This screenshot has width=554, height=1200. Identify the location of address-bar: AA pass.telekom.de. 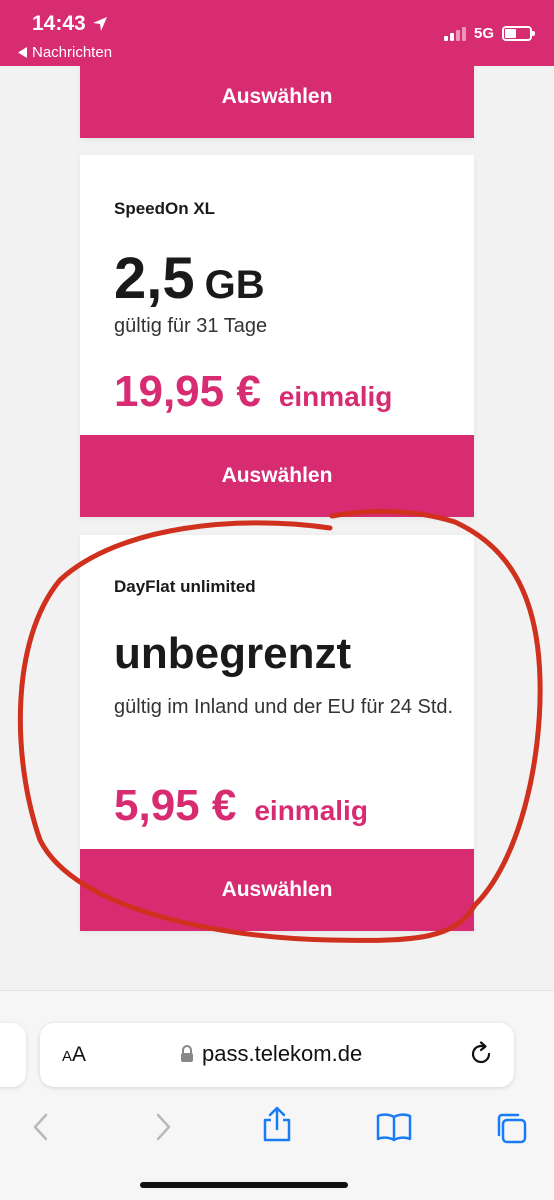
(277, 1055).